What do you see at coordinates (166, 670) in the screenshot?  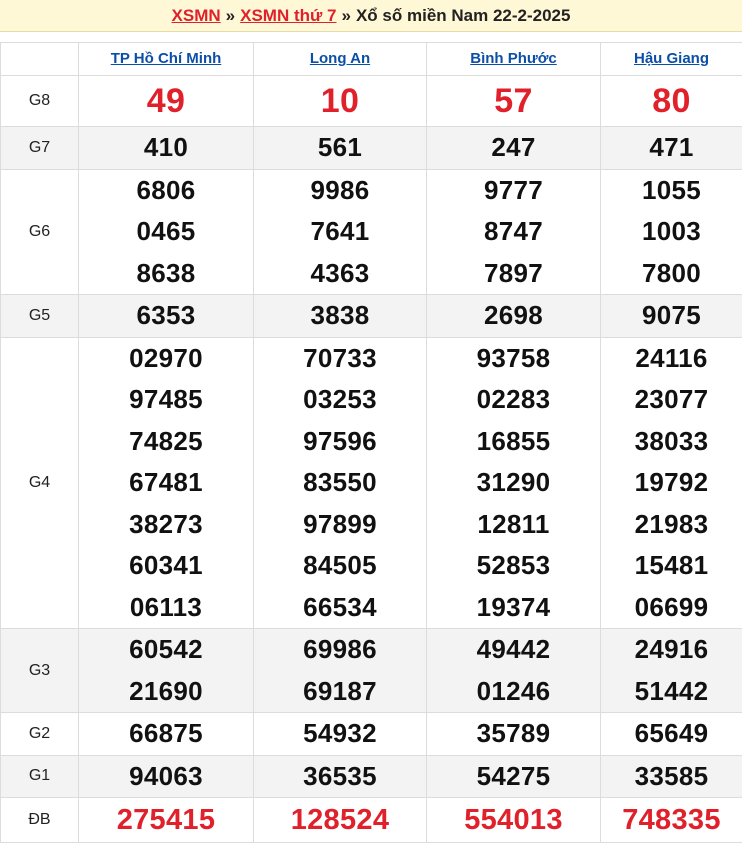 I see `prize-cell: 60542 21690` at bounding box center [166, 670].